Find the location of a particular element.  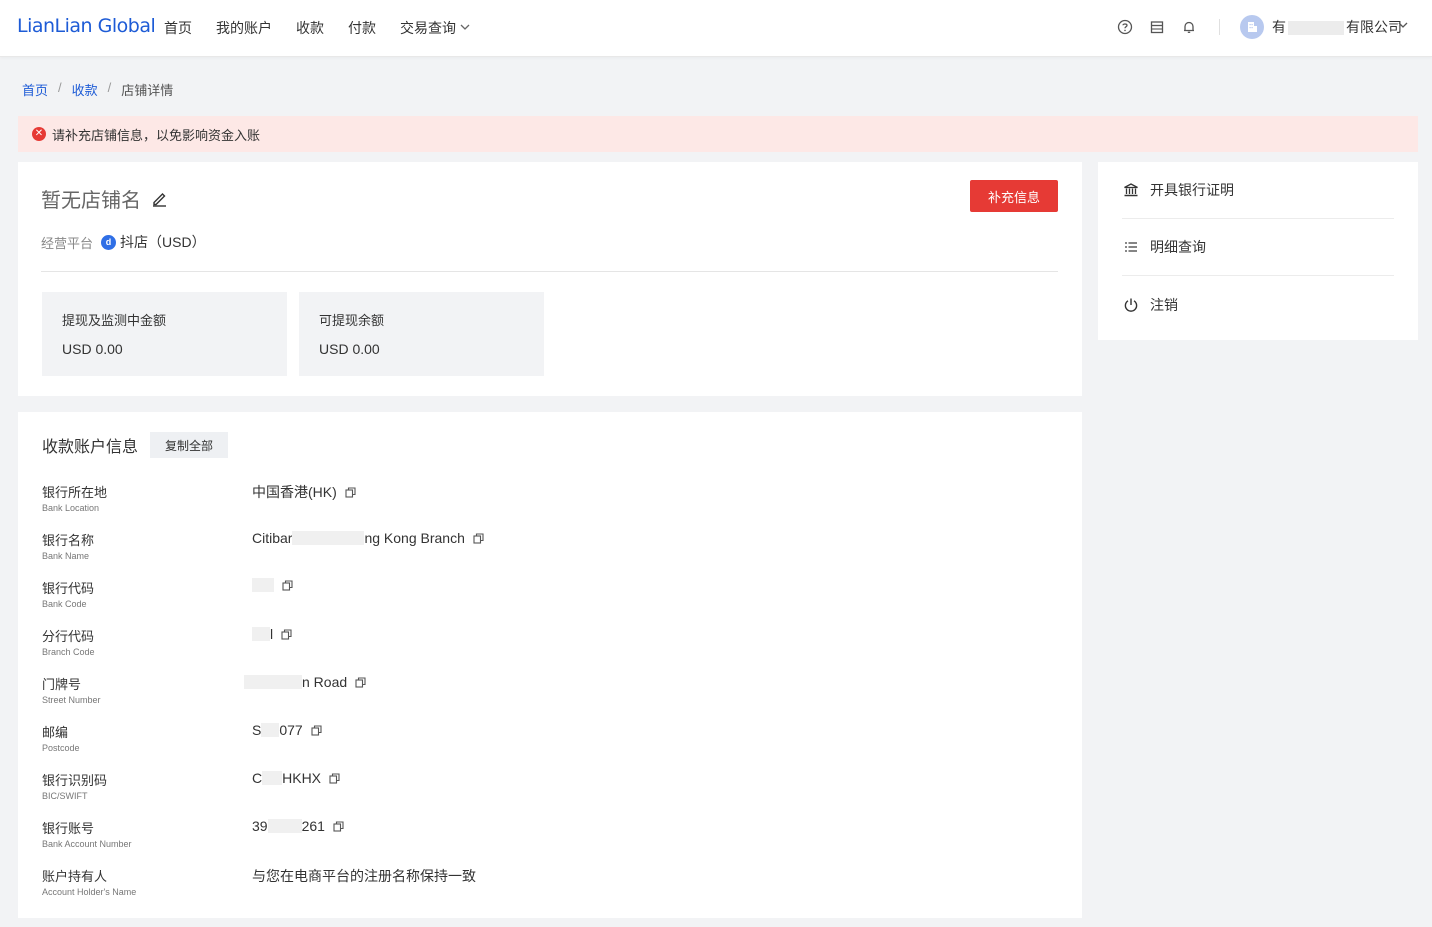

field-value: 39 261 is located at coordinates (298, 826).